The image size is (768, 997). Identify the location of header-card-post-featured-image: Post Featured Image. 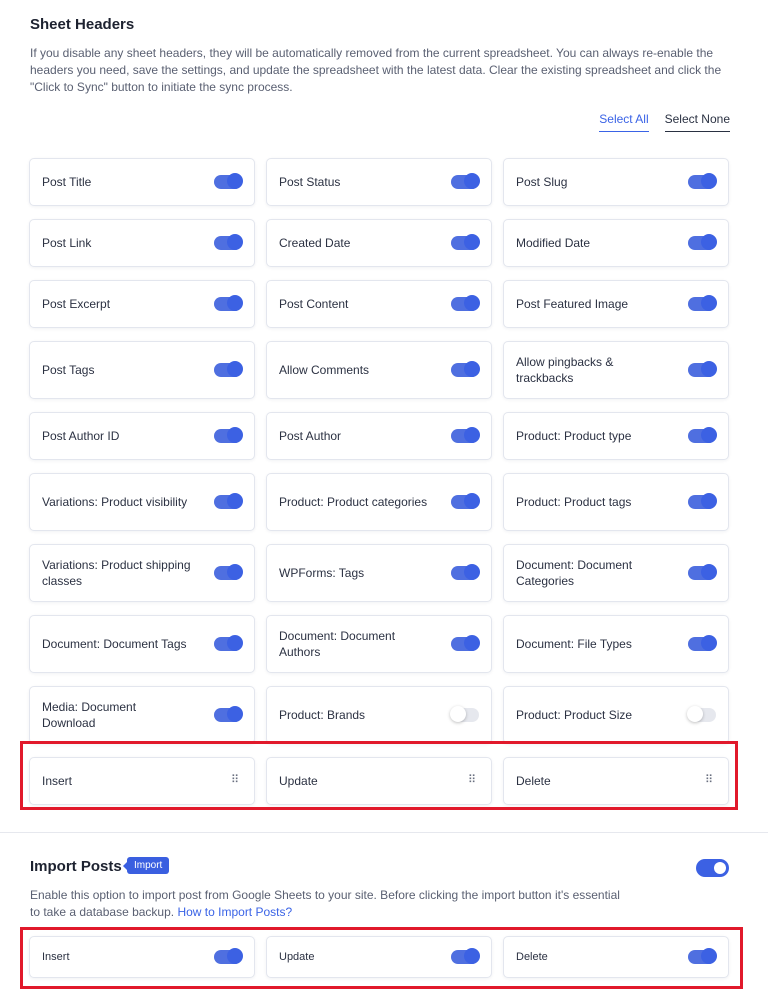
(616, 304).